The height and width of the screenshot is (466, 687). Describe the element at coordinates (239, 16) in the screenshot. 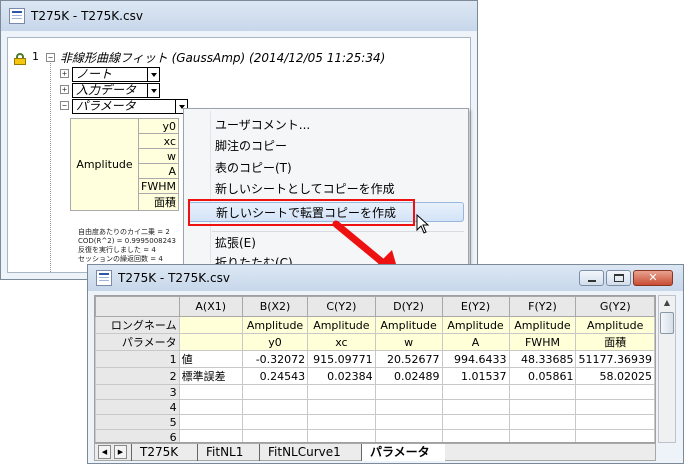

I see `report-window-titlebar: T275K - T275K.csv` at that location.